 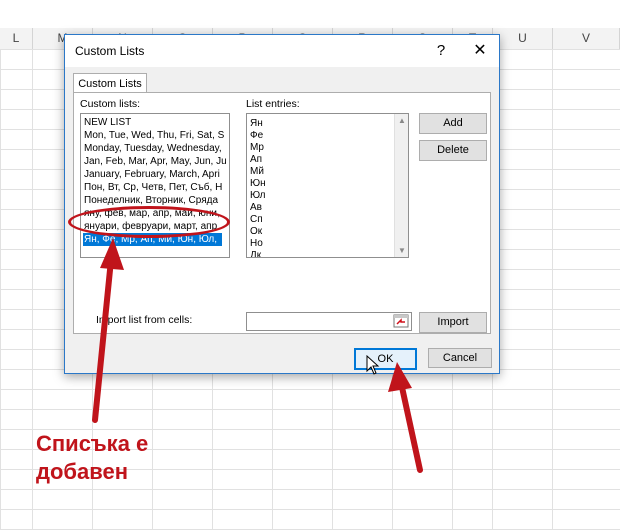 I want to click on list-item: NEW LIST, so click(x=107, y=122).